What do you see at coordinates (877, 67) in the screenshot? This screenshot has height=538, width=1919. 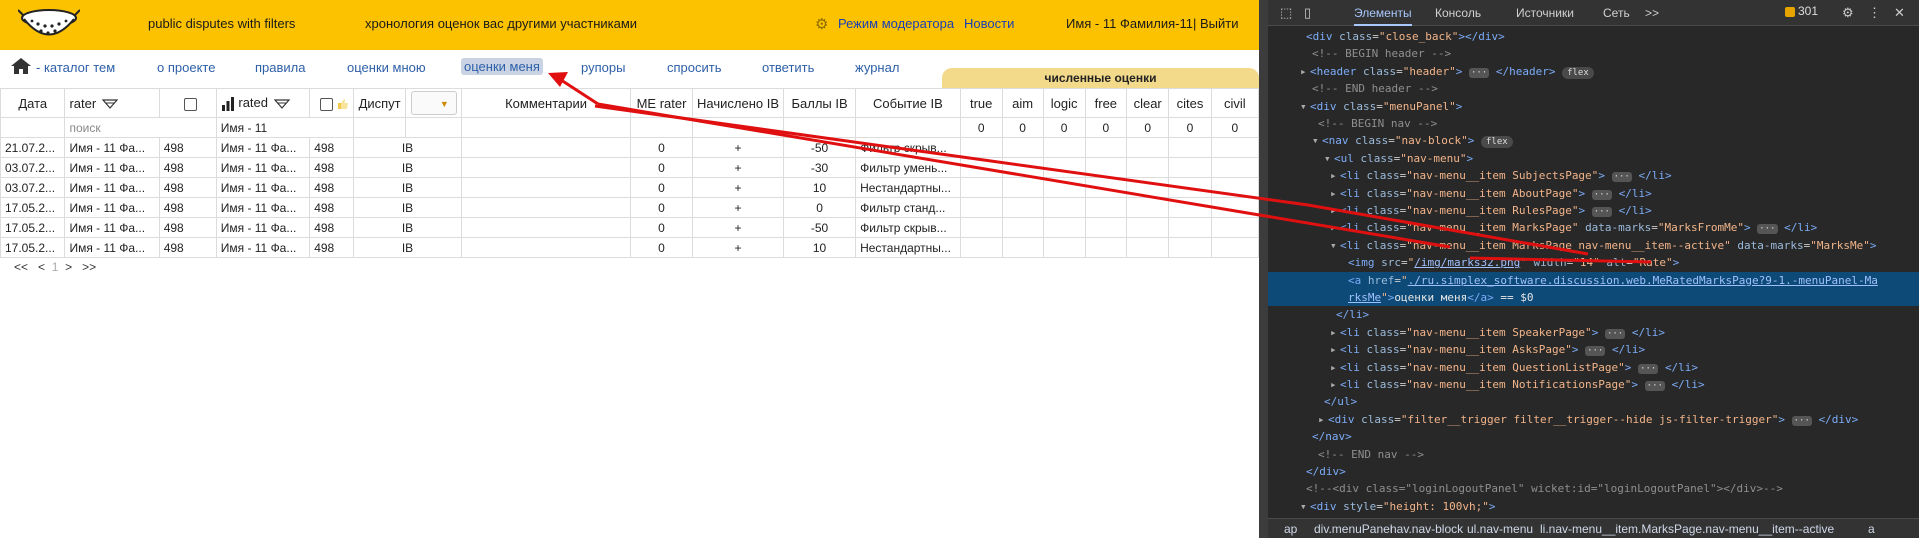 I see `nav-item-journal: журнал` at bounding box center [877, 67].